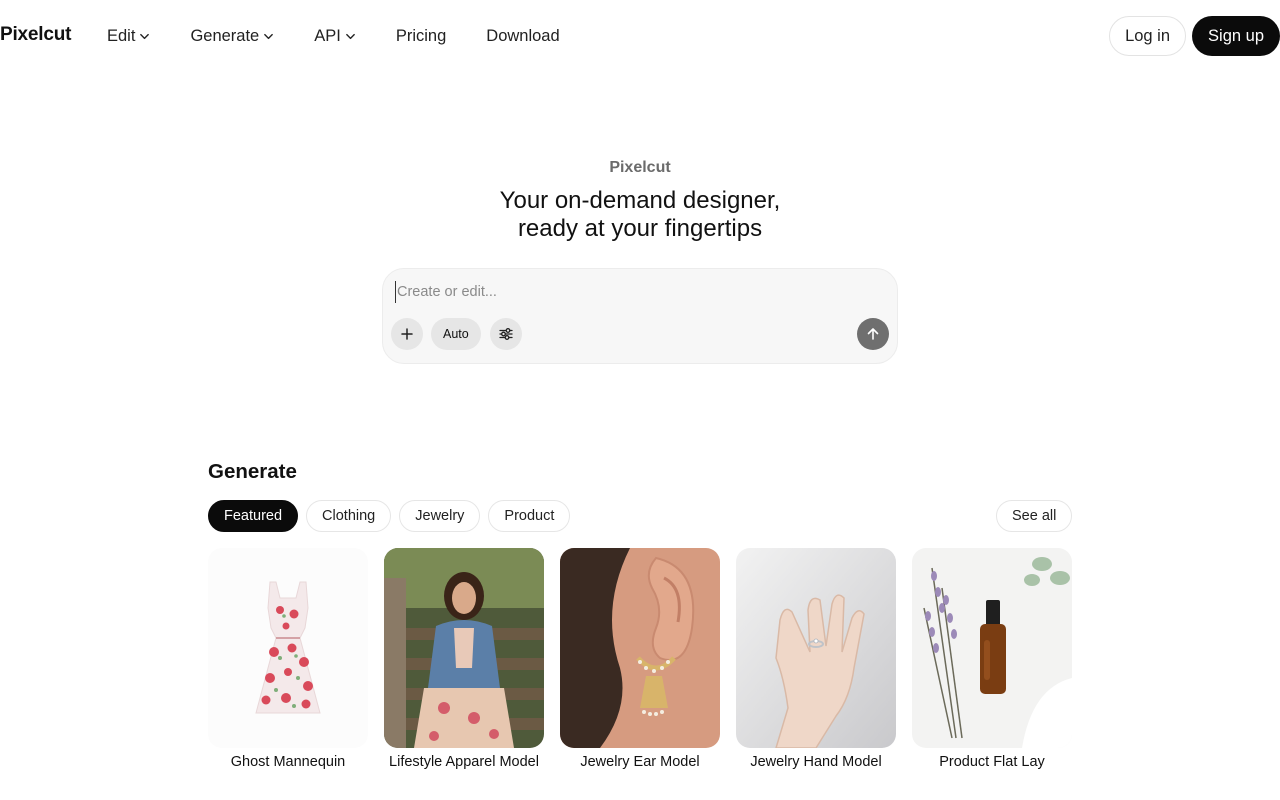 This screenshot has height=800, width=1280. I want to click on card-label: Jewelry Ear Model, so click(640, 762).